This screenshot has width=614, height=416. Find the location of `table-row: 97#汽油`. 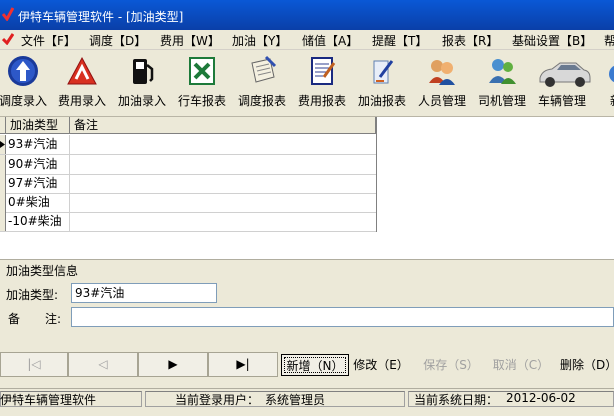

table-row: 97#汽油 is located at coordinates (188, 184).